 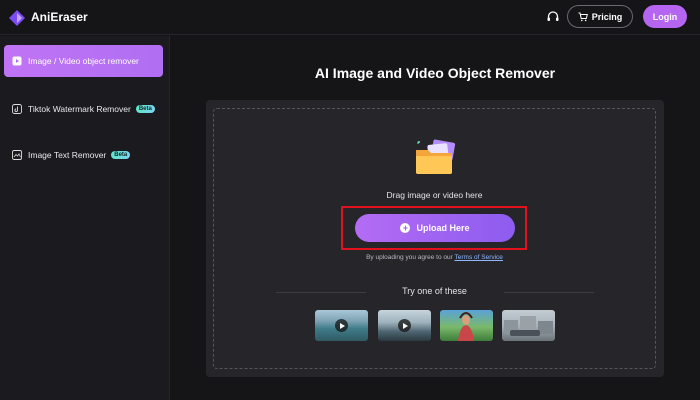 I want to click on terms-link: Terms of Service, so click(x=479, y=257).